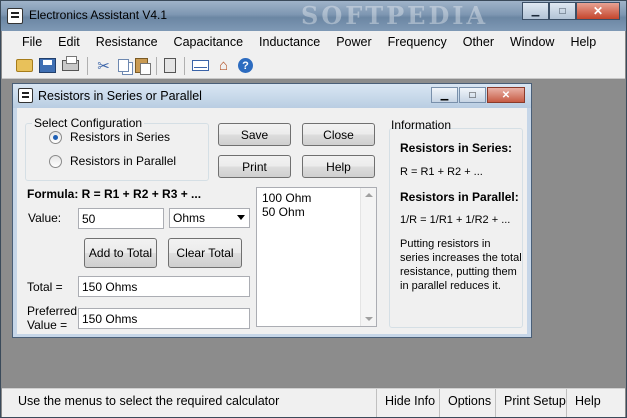  Describe the element at coordinates (444, 95) in the screenshot. I see `dialog-minimize-button: ▁` at that location.